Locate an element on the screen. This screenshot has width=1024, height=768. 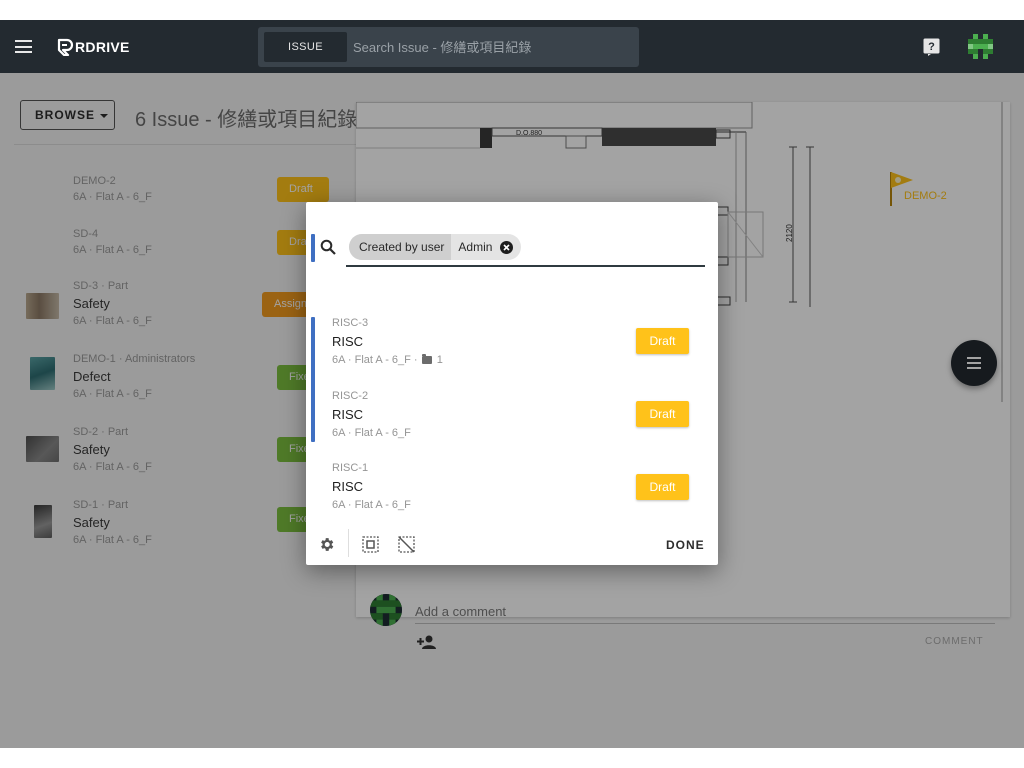
result-location-text: 6A · Flat A - 6_F · is located at coordinates (375, 360).